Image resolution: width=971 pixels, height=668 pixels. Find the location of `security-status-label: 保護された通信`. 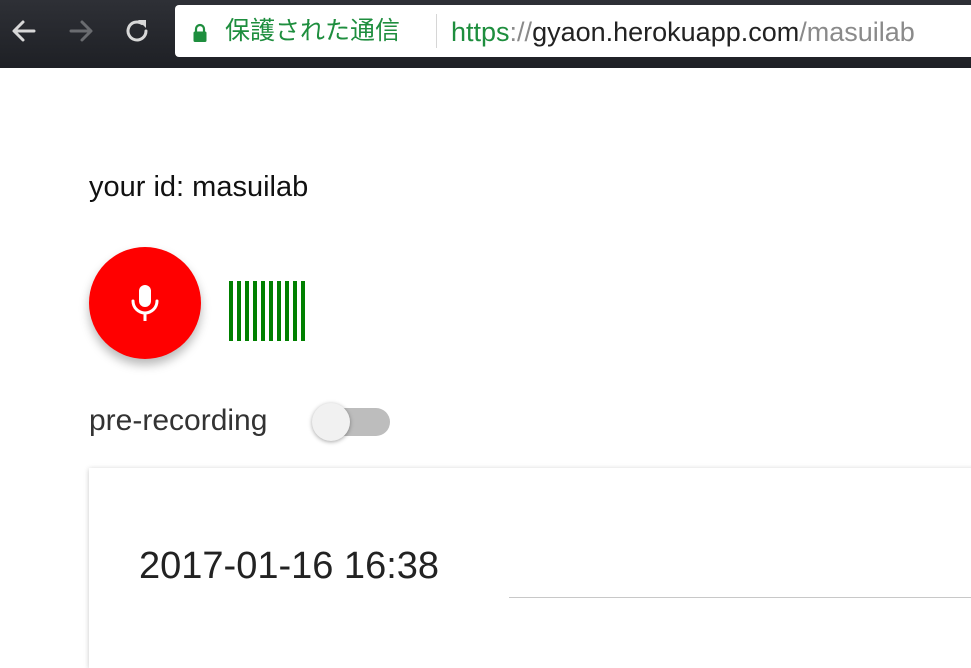

security-status-label: 保護された通信 is located at coordinates (313, 31).